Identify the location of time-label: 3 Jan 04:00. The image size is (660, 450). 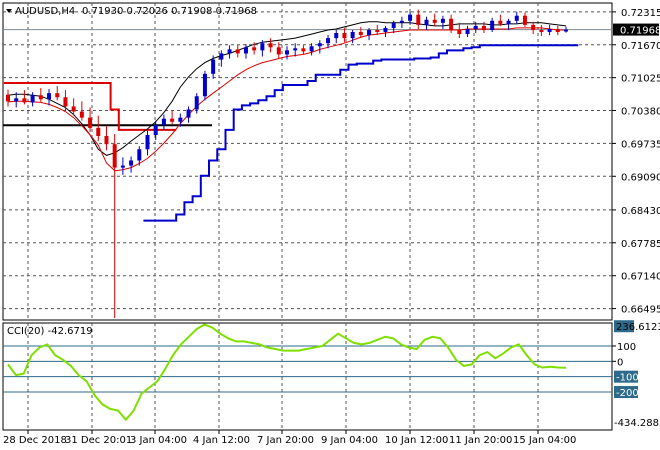
(158, 440).